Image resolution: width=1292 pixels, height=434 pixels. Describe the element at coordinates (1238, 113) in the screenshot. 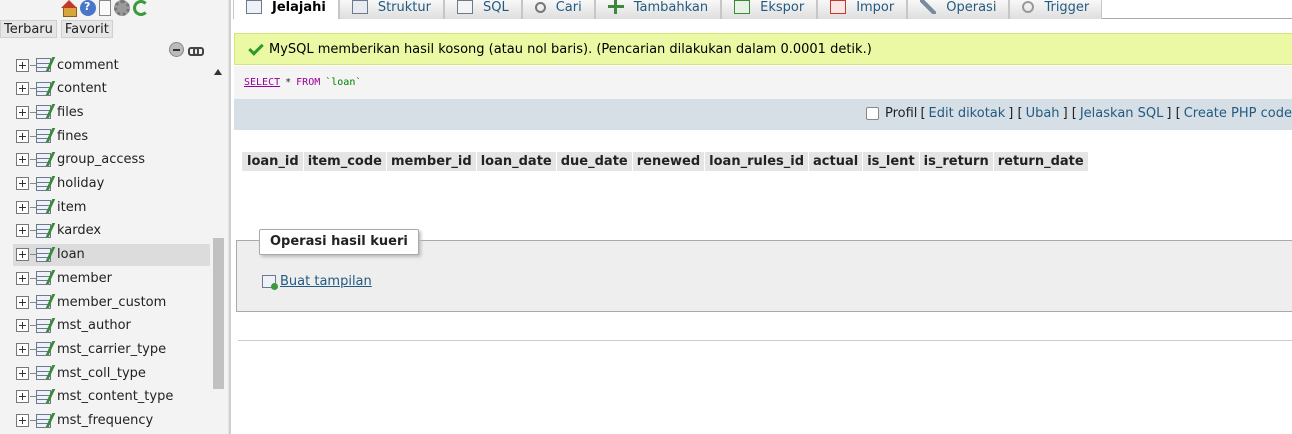

I see `create-php-code-link: Create PHP code` at that location.